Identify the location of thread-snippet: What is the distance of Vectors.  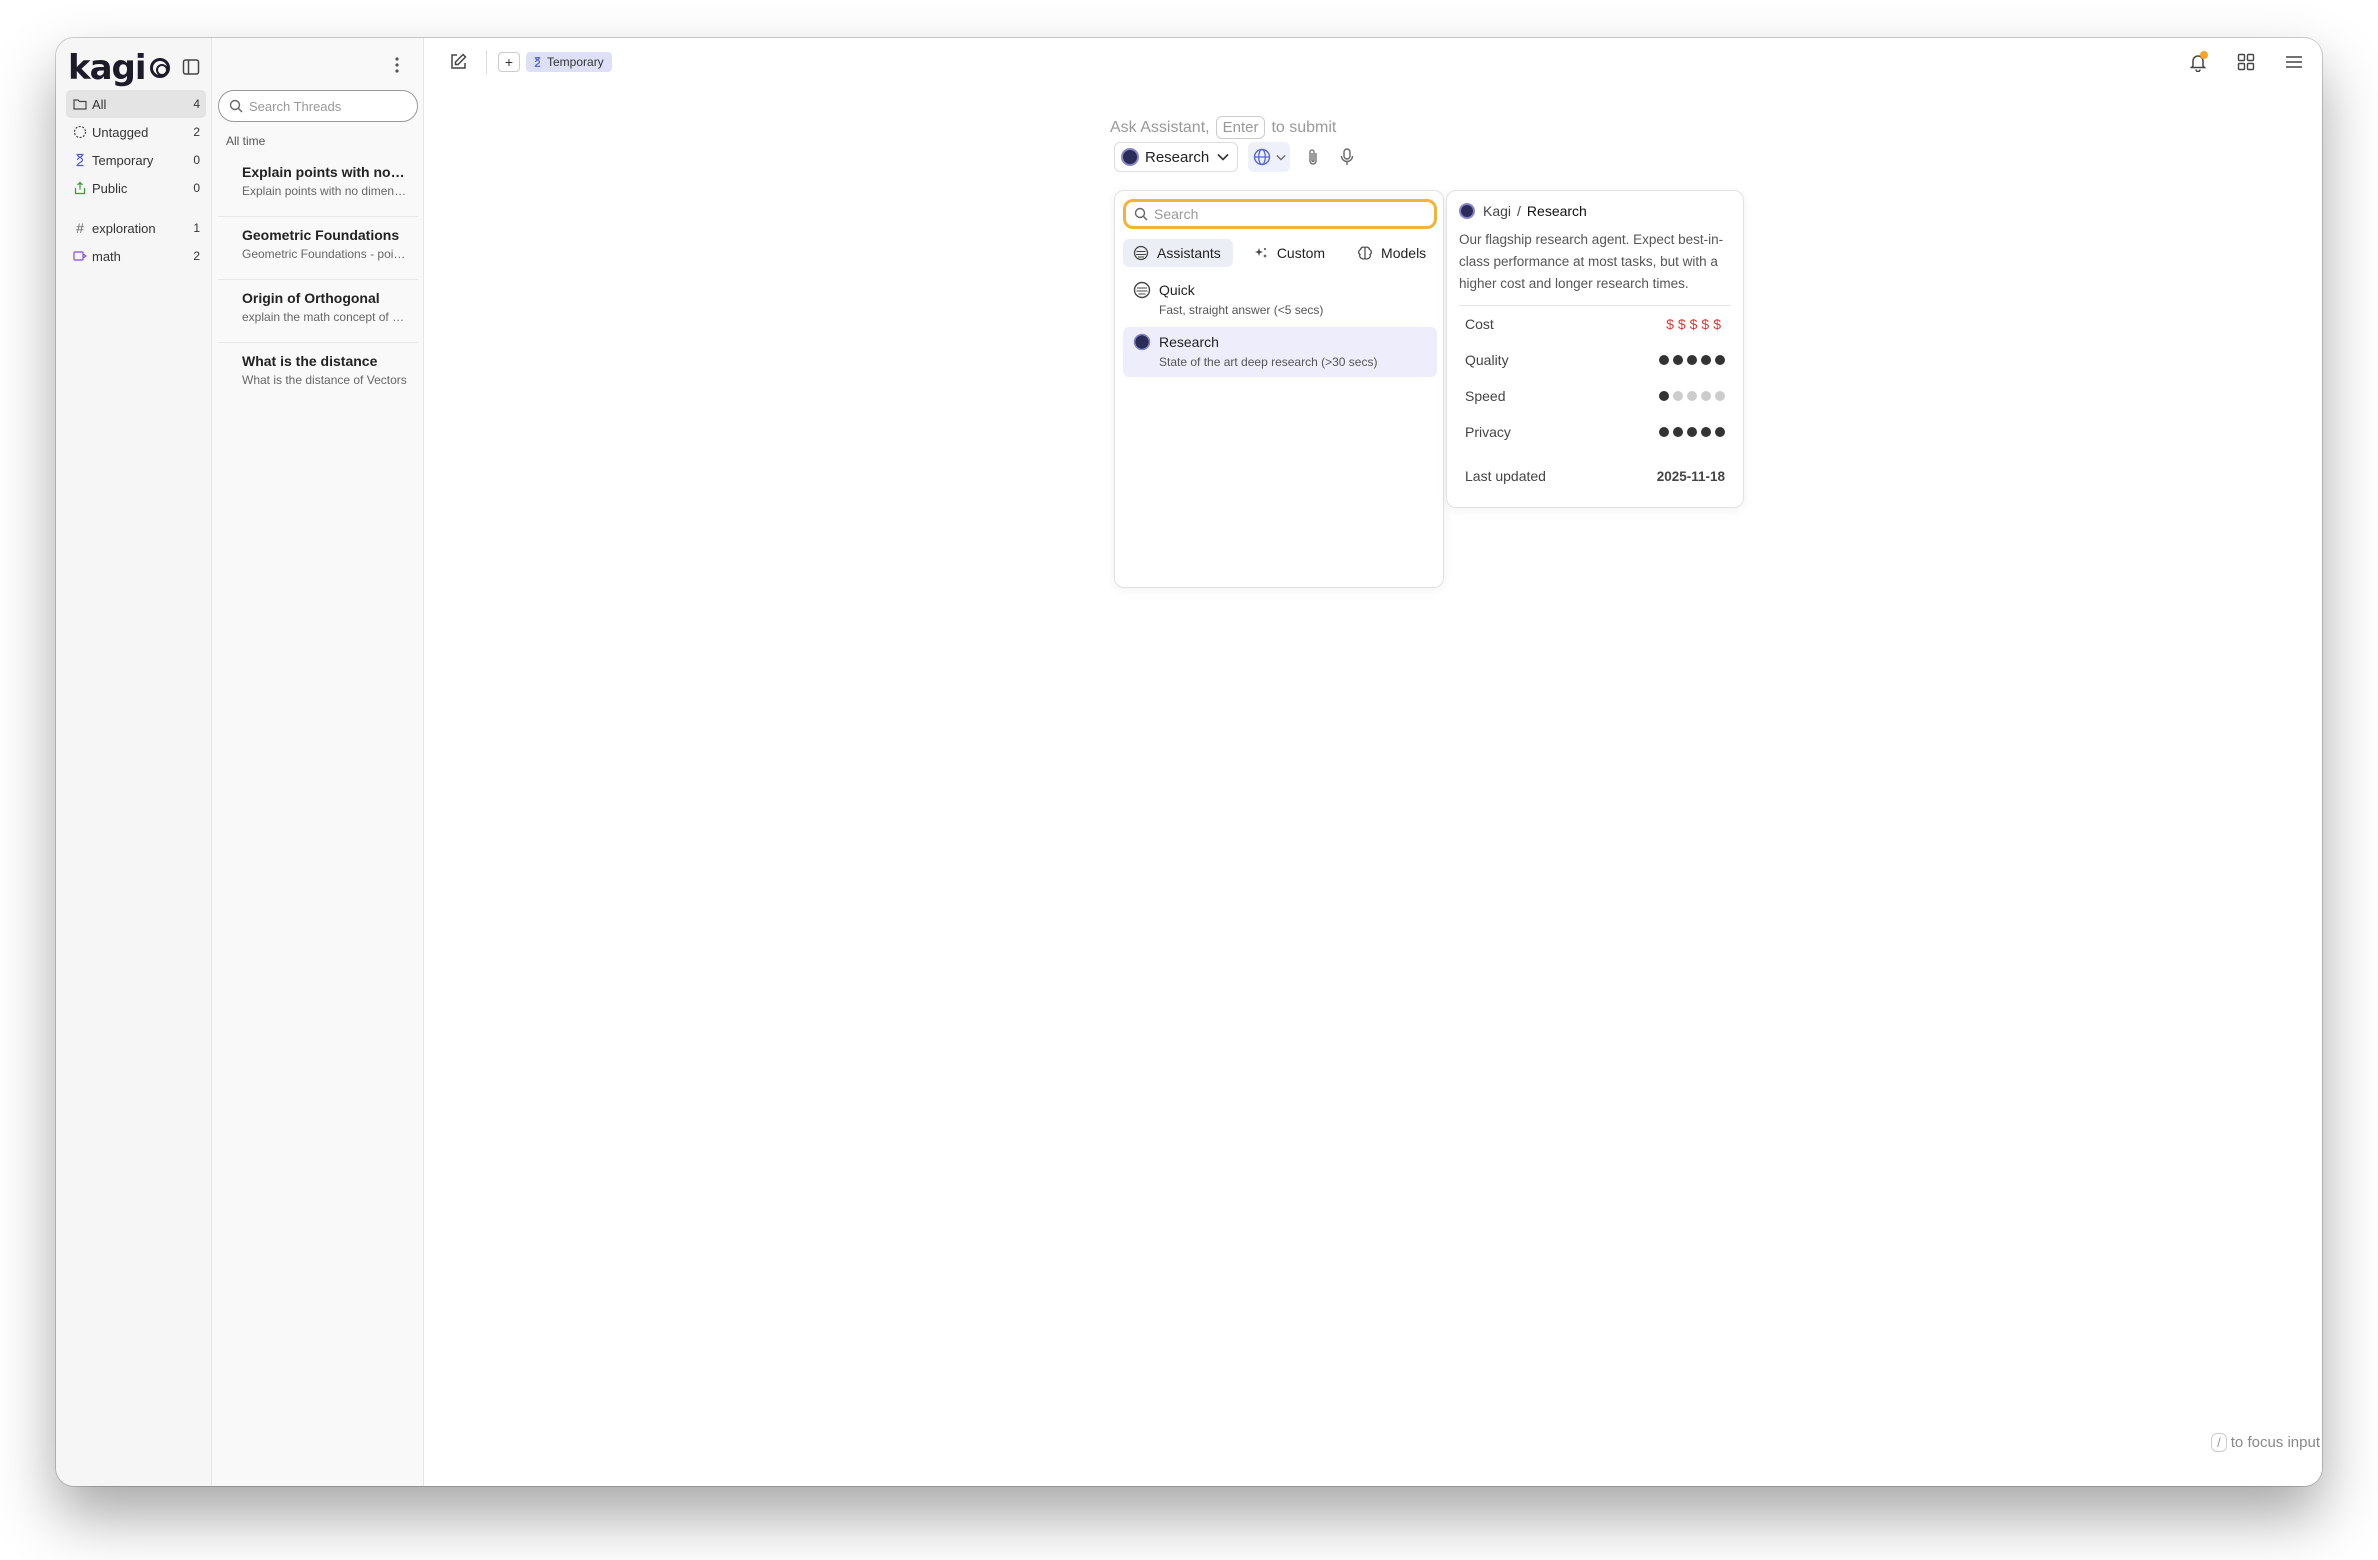
(324, 380).